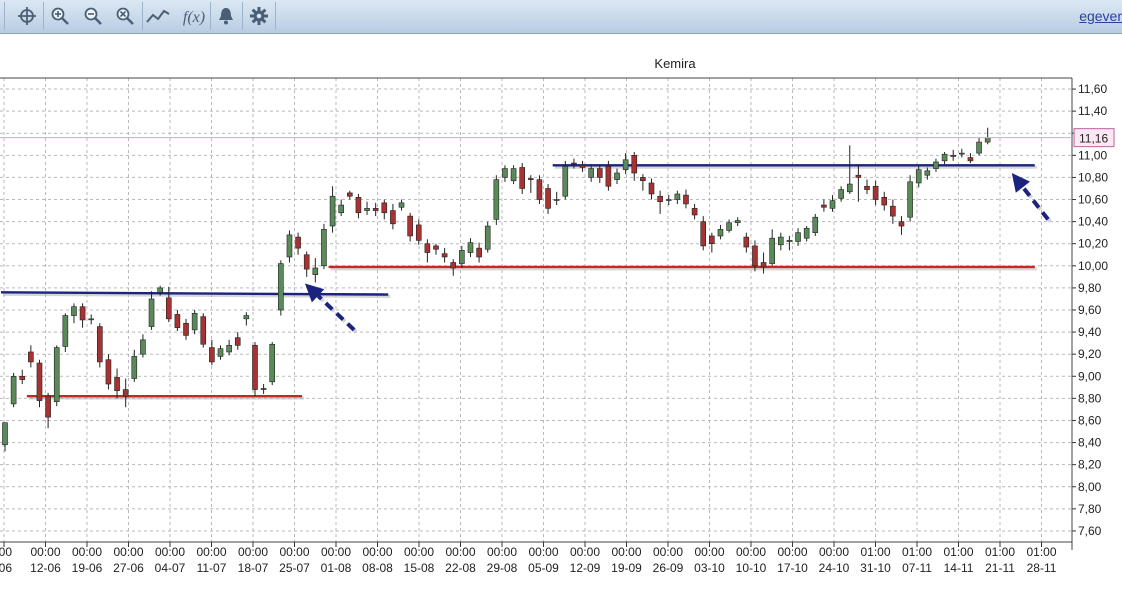 The image size is (1122, 592). I want to click on settings-button, so click(259, 16).